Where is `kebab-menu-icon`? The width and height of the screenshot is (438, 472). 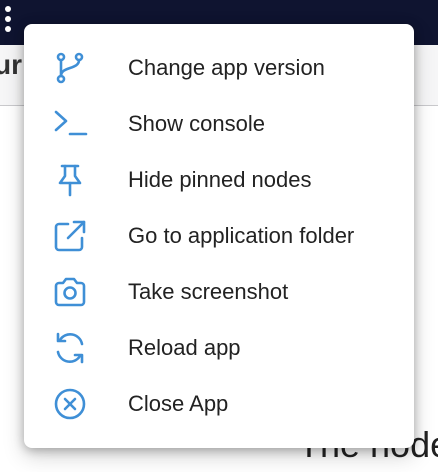 kebab-menu-icon is located at coordinates (8, 22).